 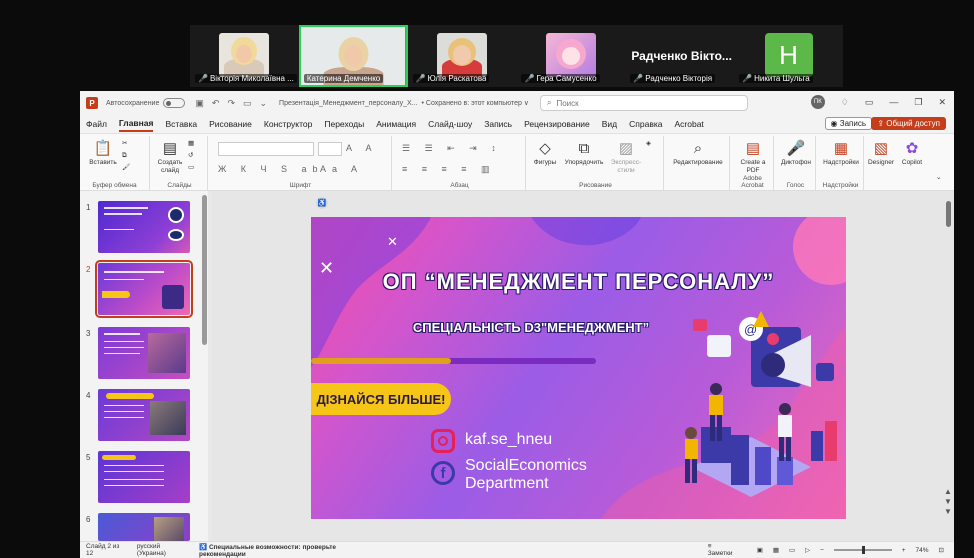 I want to click on shape-fill-button: ◈, so click(x=648, y=144).